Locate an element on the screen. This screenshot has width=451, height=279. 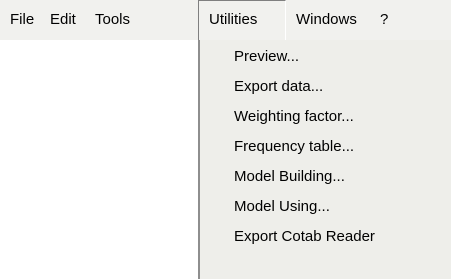
menu-windows: Windows is located at coordinates (326, 20).